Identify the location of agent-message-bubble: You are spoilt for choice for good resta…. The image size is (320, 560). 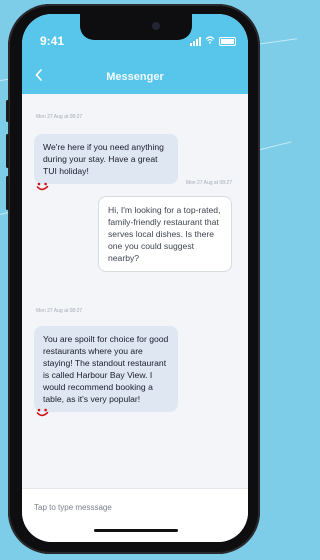
(106, 369).